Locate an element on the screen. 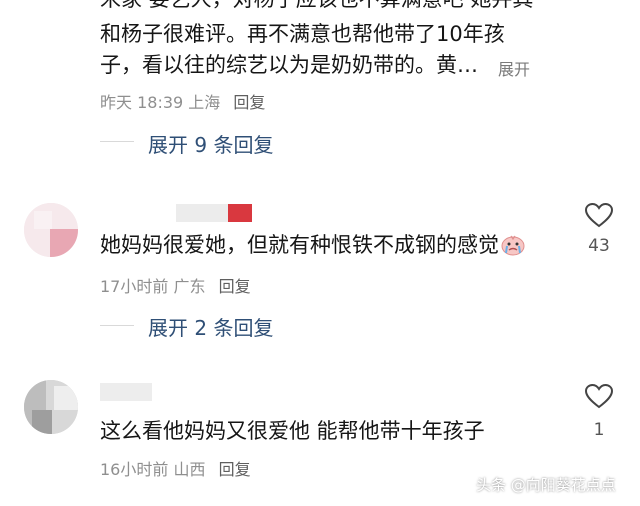 This screenshot has width=640, height=506. watermark: 头条 @向阳葵花点点 is located at coordinates (546, 485).